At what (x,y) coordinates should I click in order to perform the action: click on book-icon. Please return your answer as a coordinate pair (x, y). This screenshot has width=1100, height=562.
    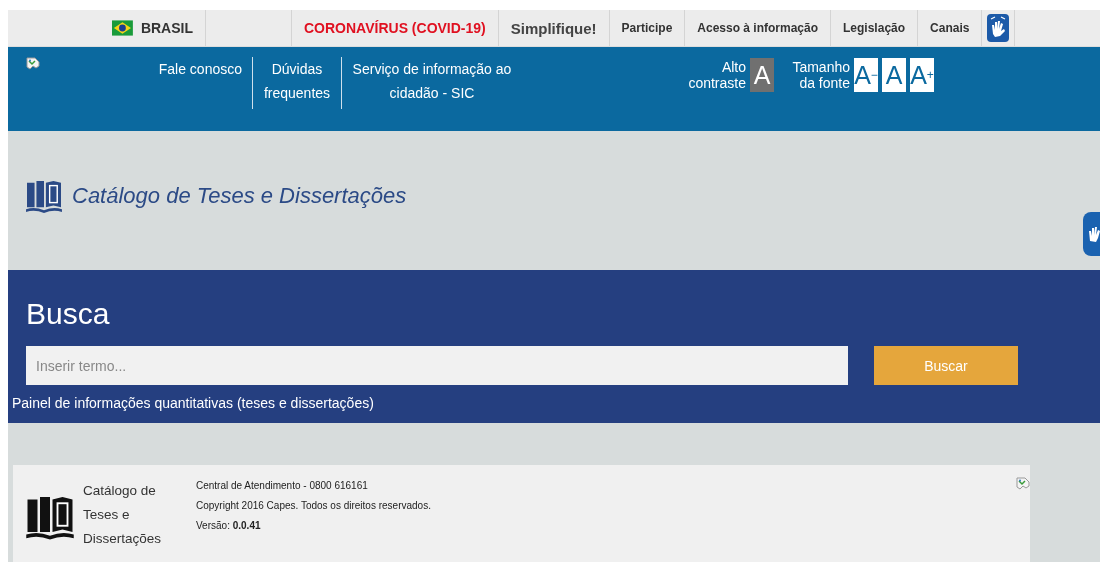
    Looking at the image, I should click on (44, 195).